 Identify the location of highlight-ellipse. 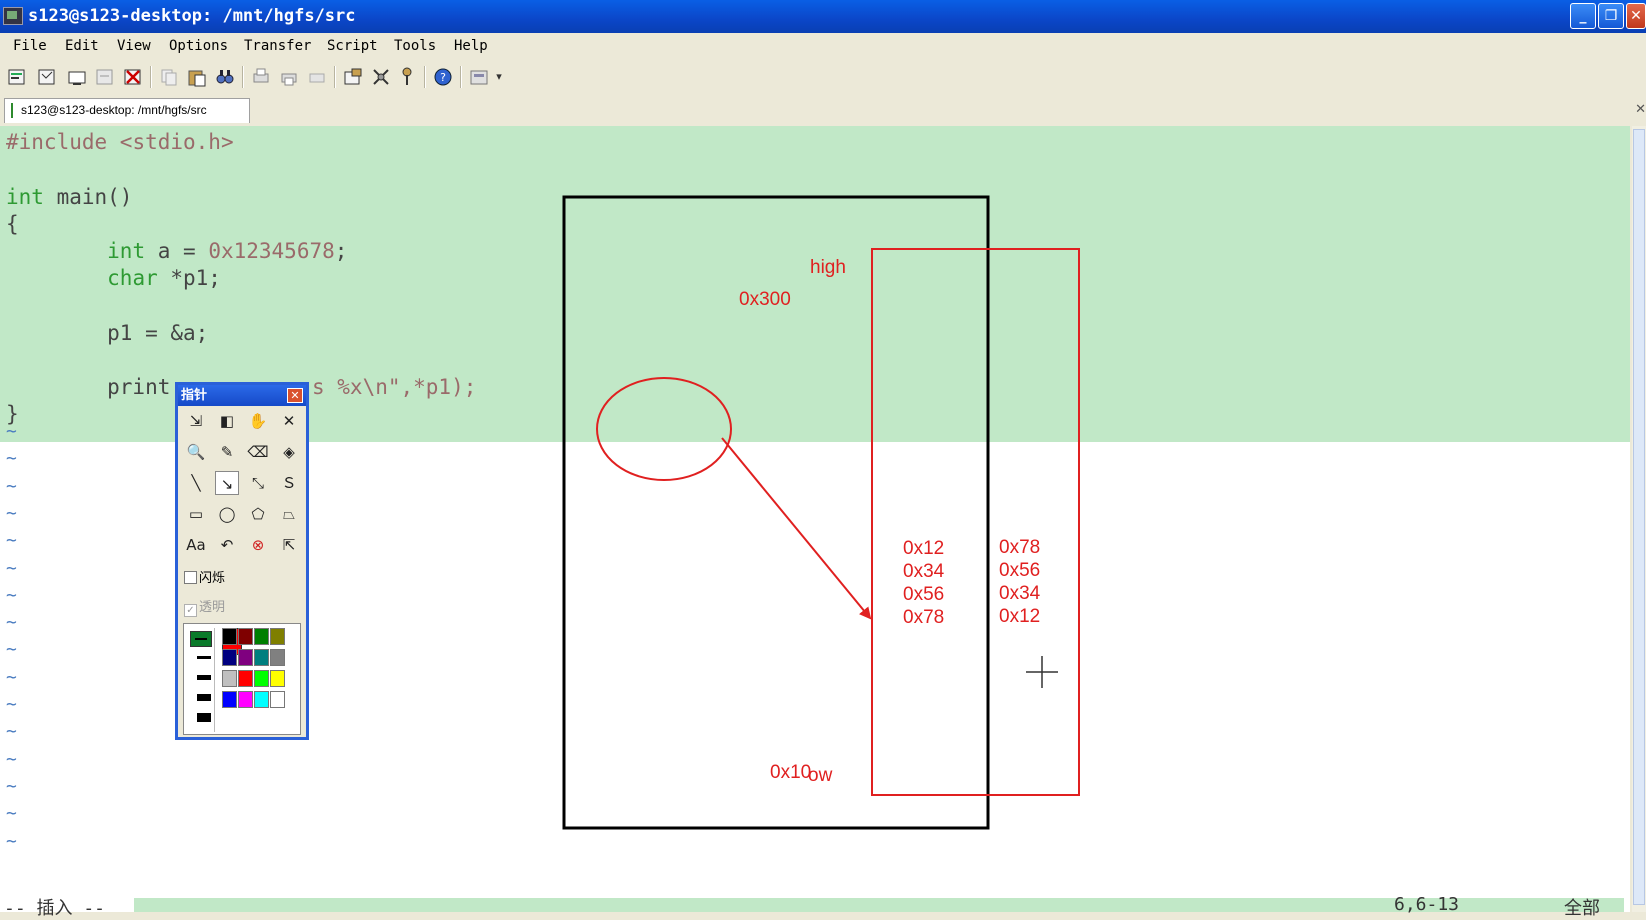
(664, 429).